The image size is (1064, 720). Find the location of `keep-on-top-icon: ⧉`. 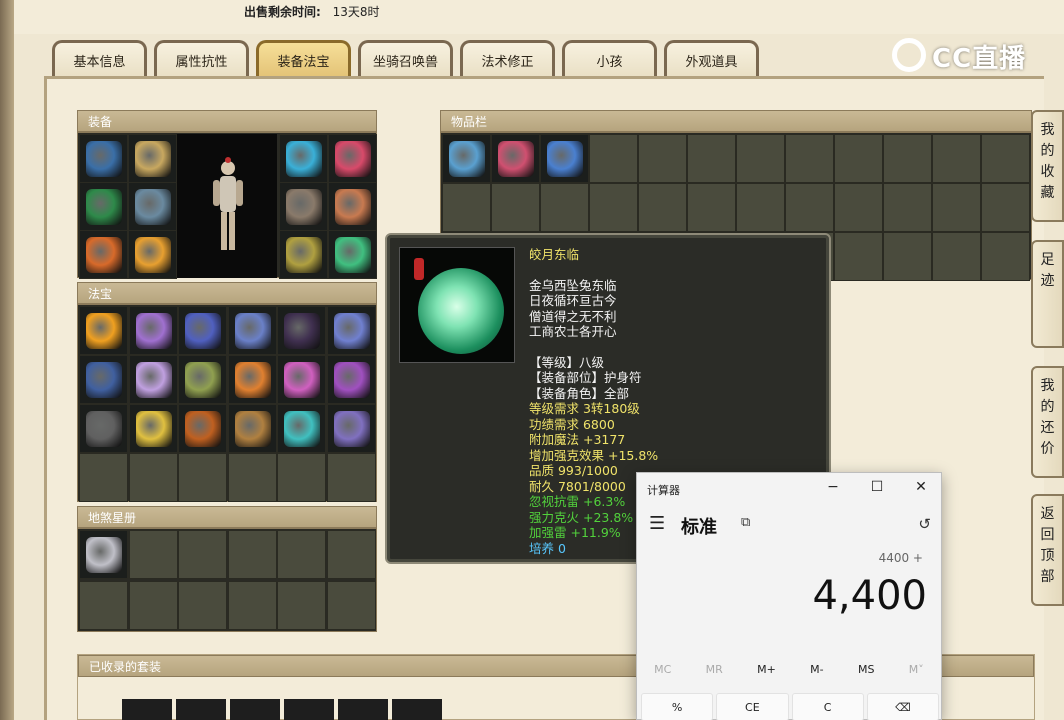

keep-on-top-icon: ⧉ is located at coordinates (745, 522).